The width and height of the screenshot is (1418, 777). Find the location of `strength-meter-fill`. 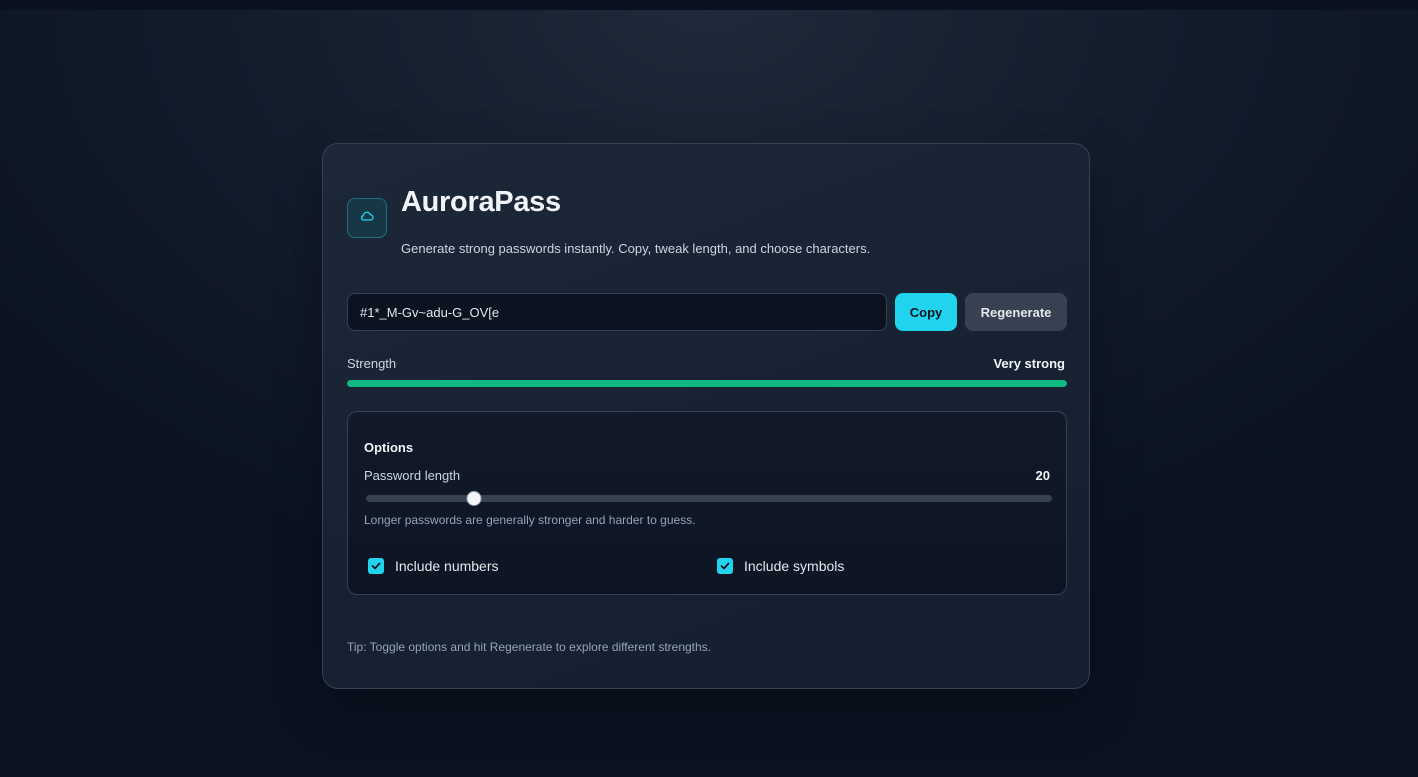

strength-meter-fill is located at coordinates (707, 383).